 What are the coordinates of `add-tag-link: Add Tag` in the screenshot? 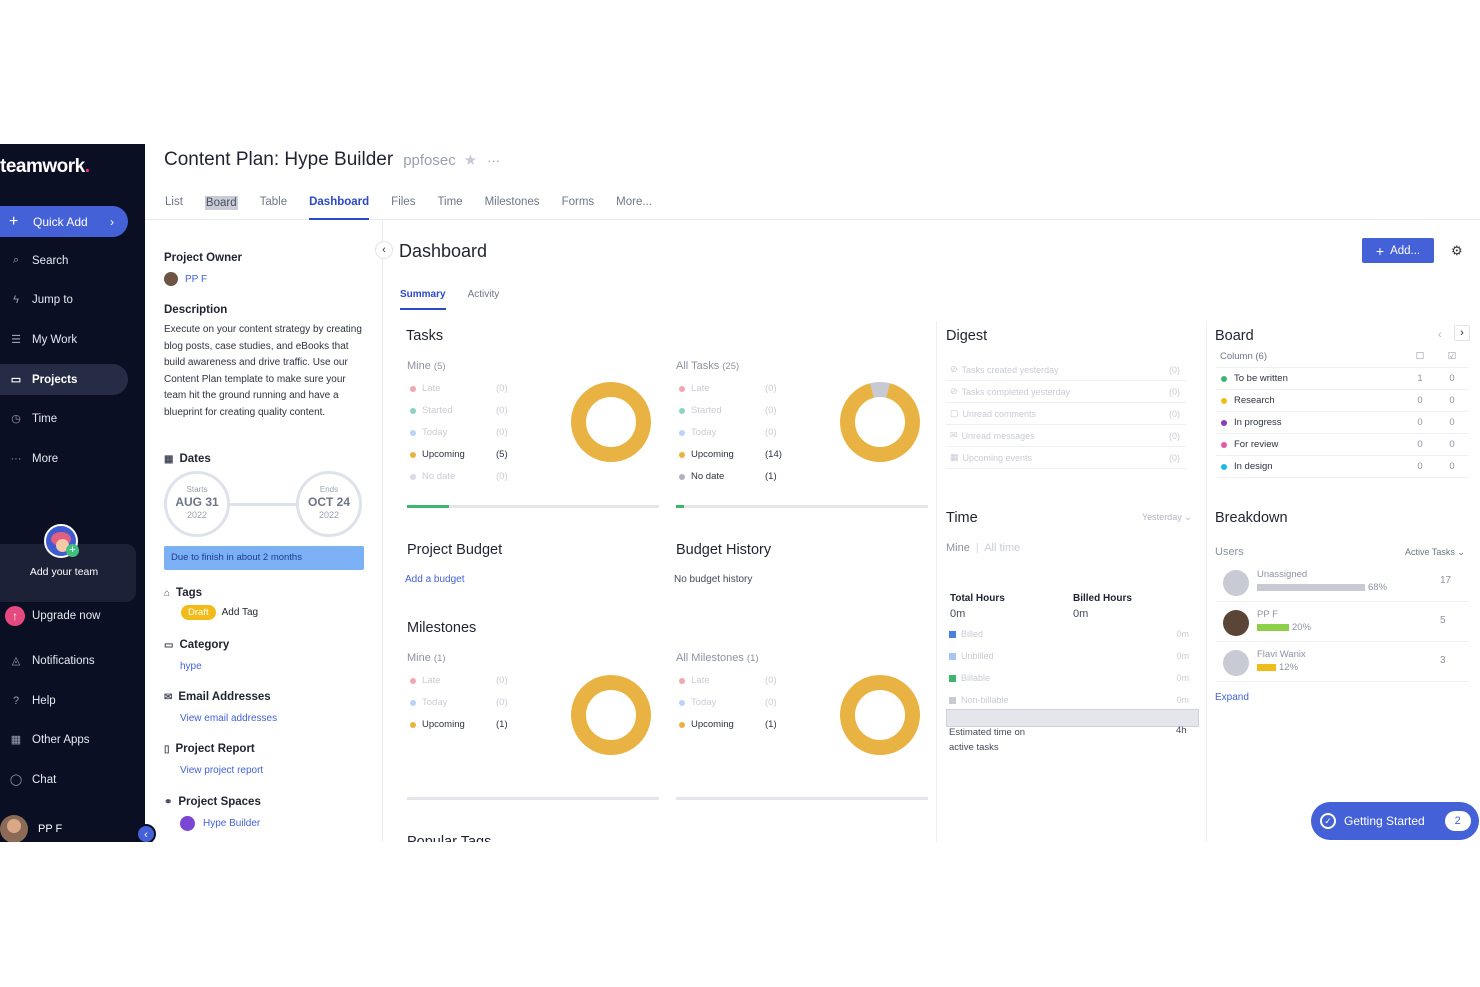 It's located at (240, 612).